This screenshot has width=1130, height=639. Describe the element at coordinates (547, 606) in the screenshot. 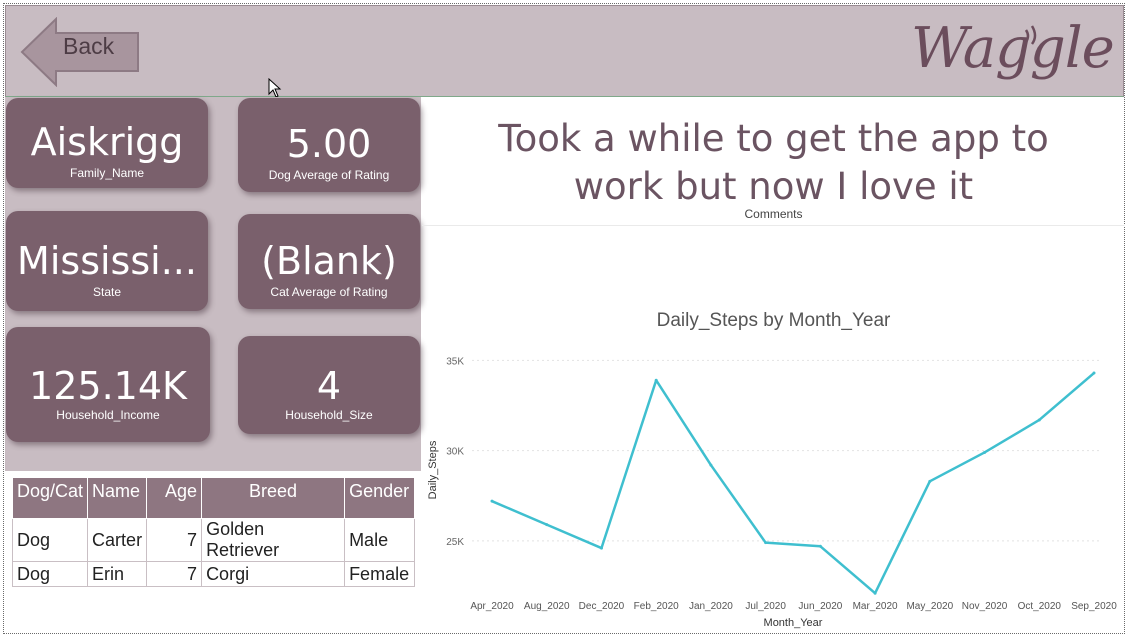

I see `x-tick-label: Aug_2020` at that location.